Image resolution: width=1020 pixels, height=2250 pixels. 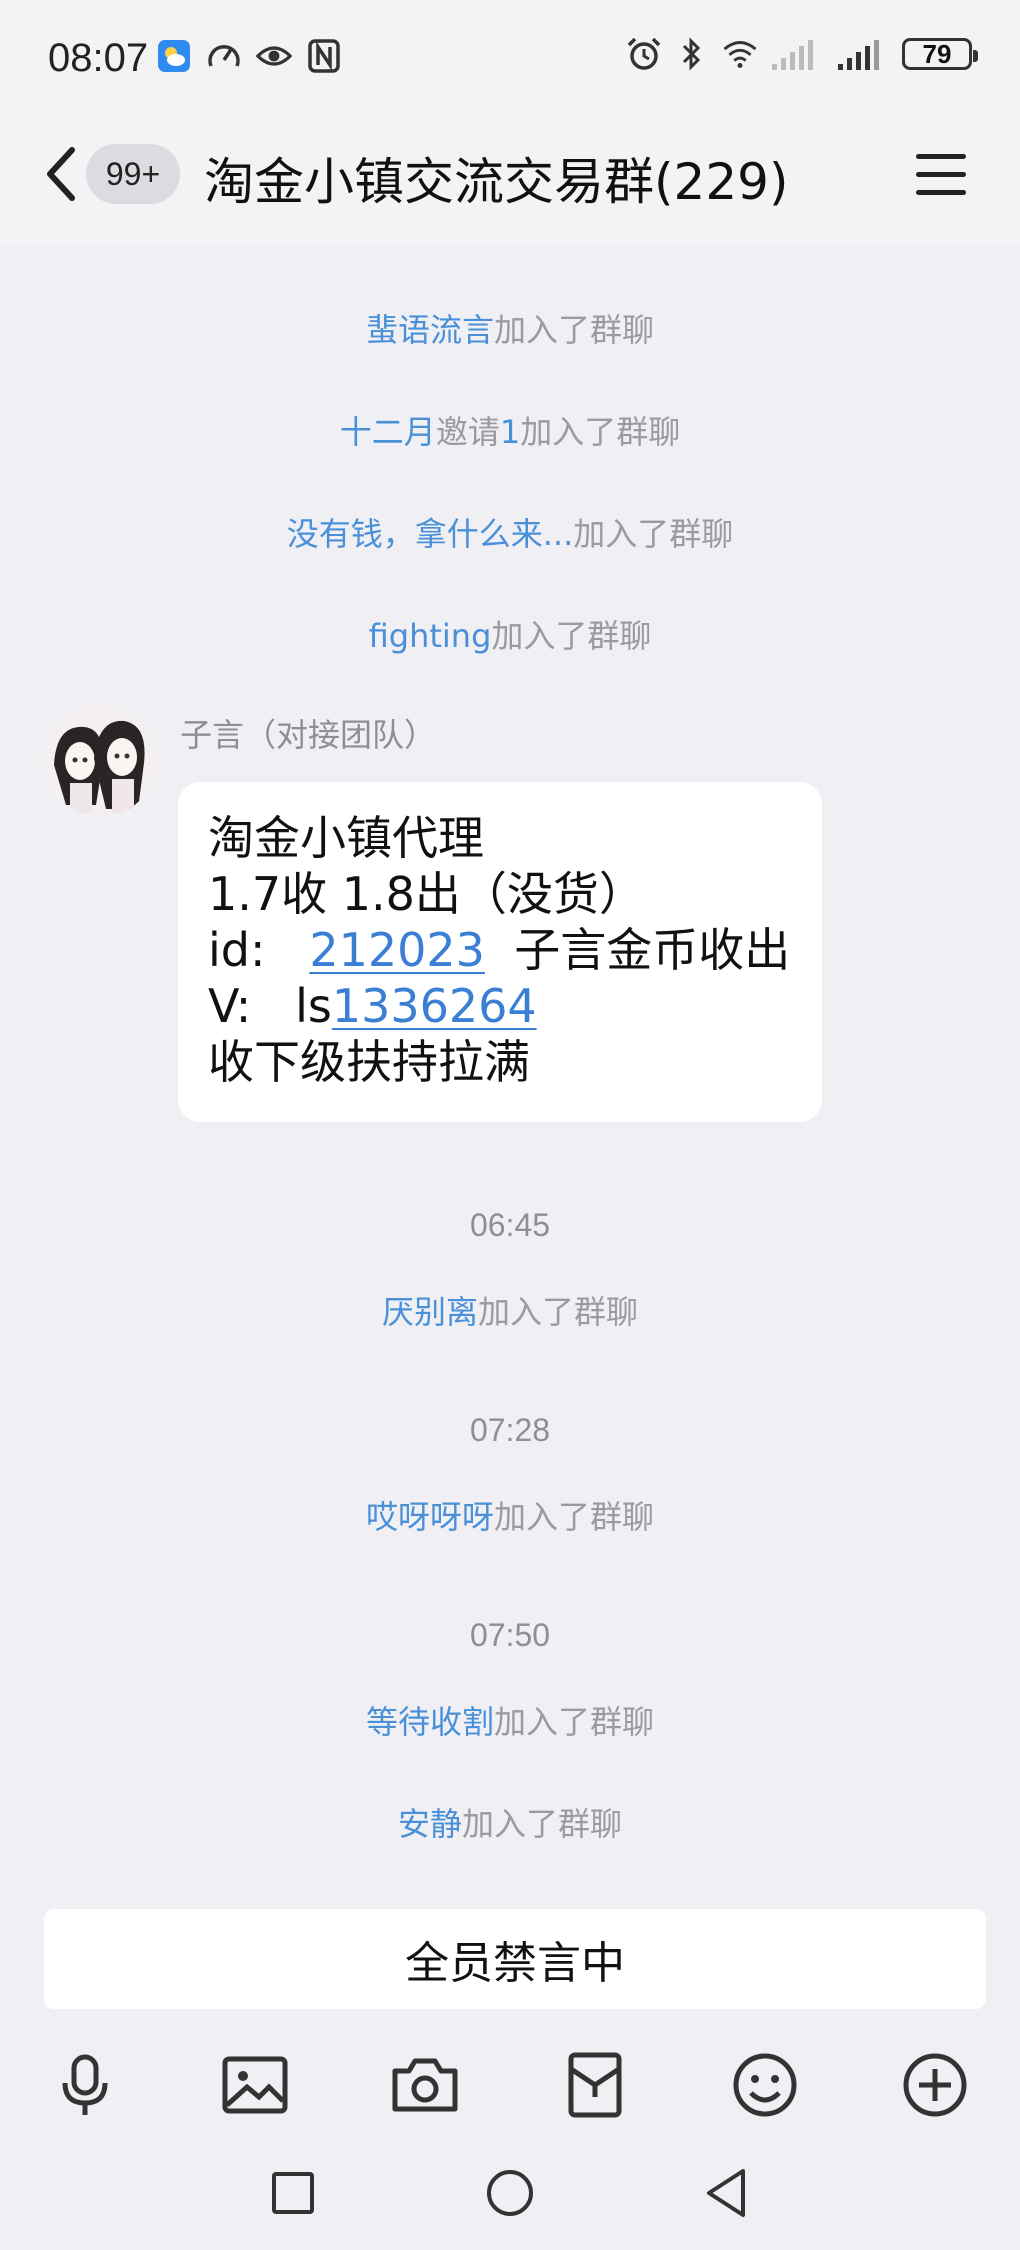 What do you see at coordinates (249, 56) in the screenshot?
I see `status-icons-left` at bounding box center [249, 56].